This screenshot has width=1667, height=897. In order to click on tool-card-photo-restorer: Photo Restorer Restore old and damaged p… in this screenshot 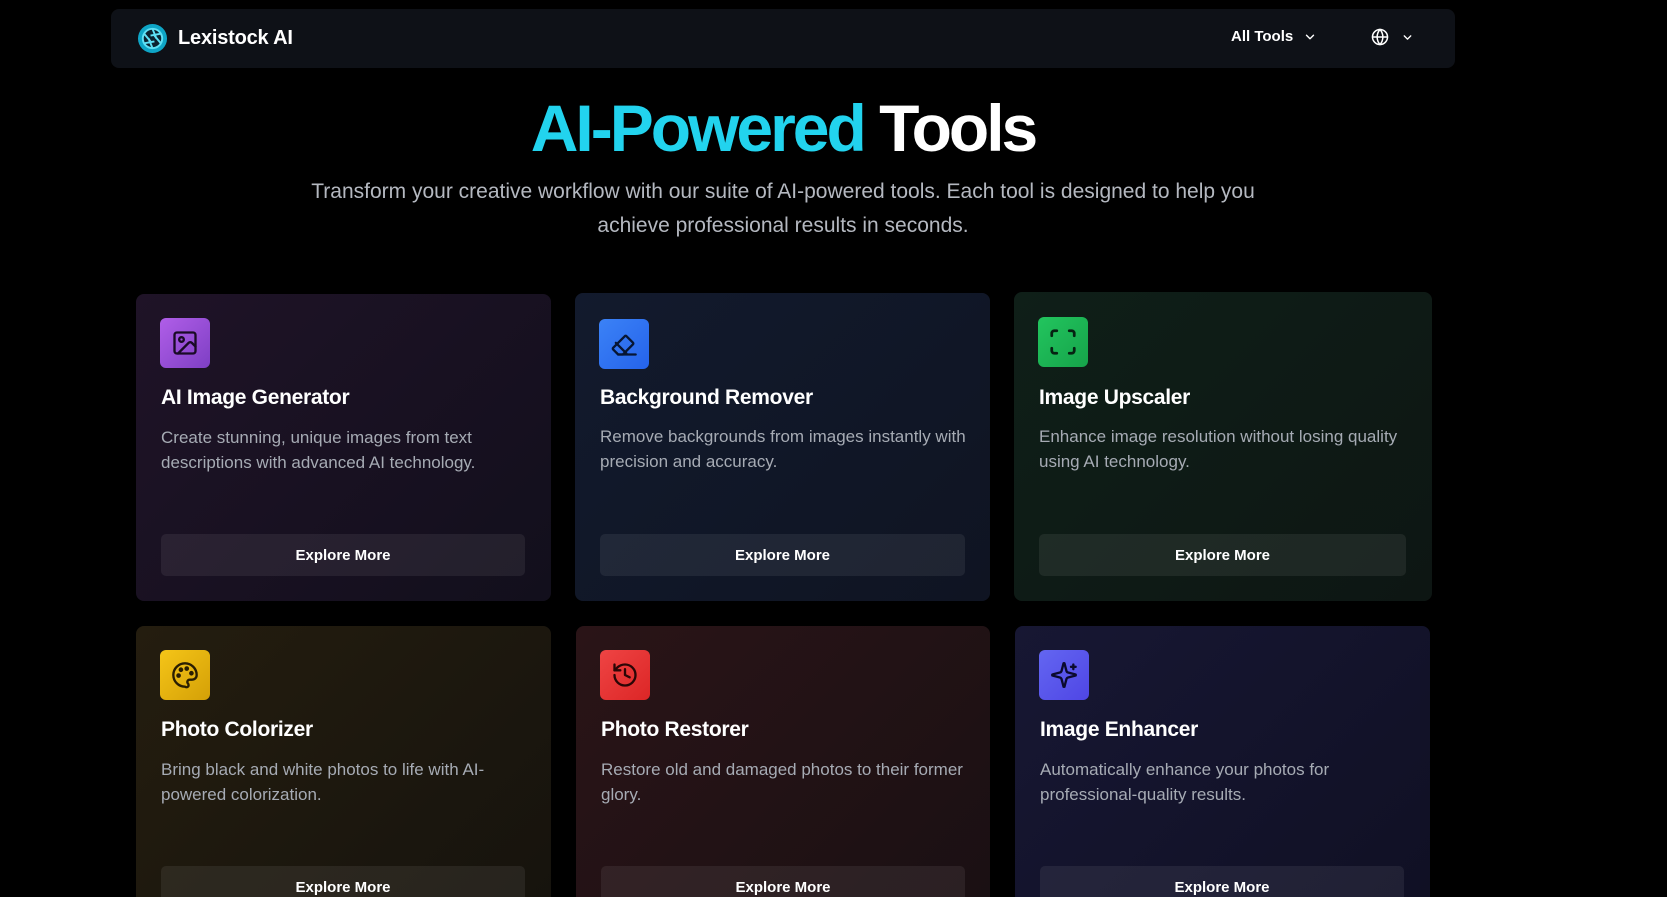, I will do `click(783, 761)`.